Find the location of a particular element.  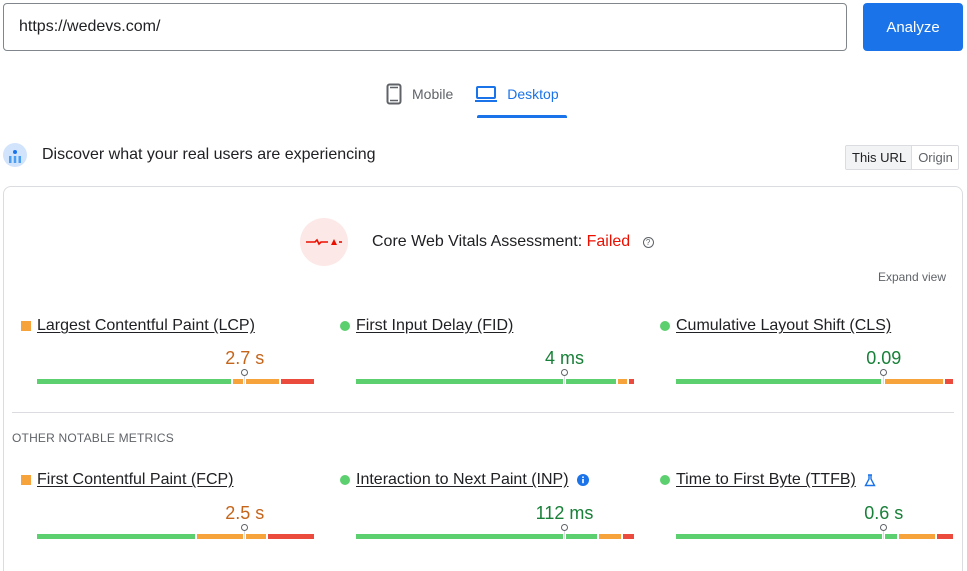

metric-name-link: Time to First Byte (TTFB) is located at coordinates (766, 480).